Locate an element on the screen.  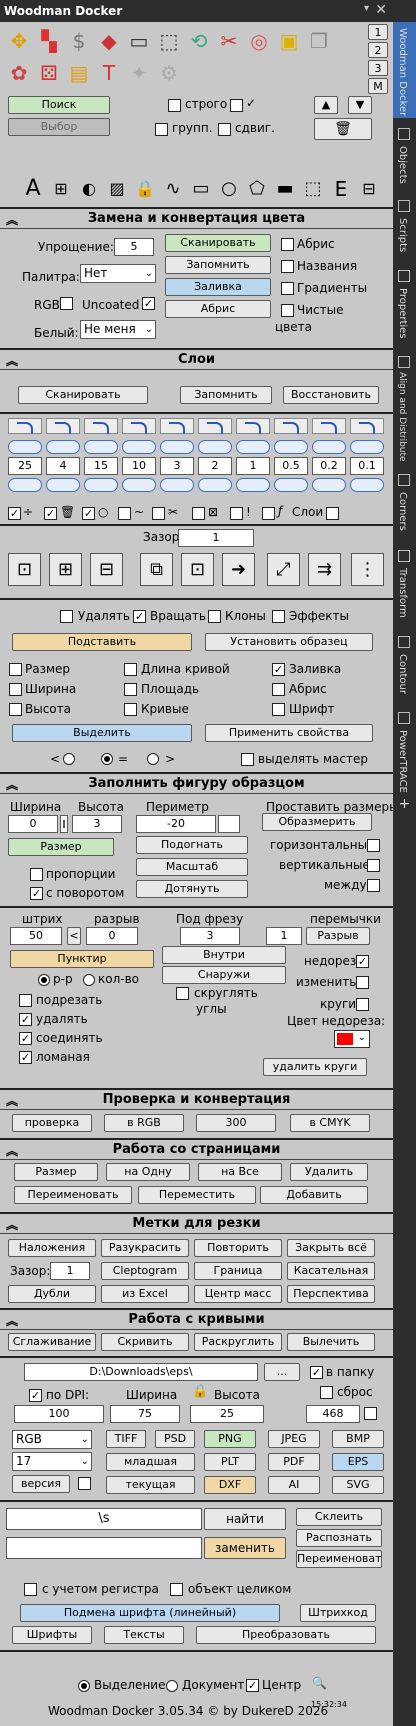
curves-checkbox is located at coordinates (130, 709).